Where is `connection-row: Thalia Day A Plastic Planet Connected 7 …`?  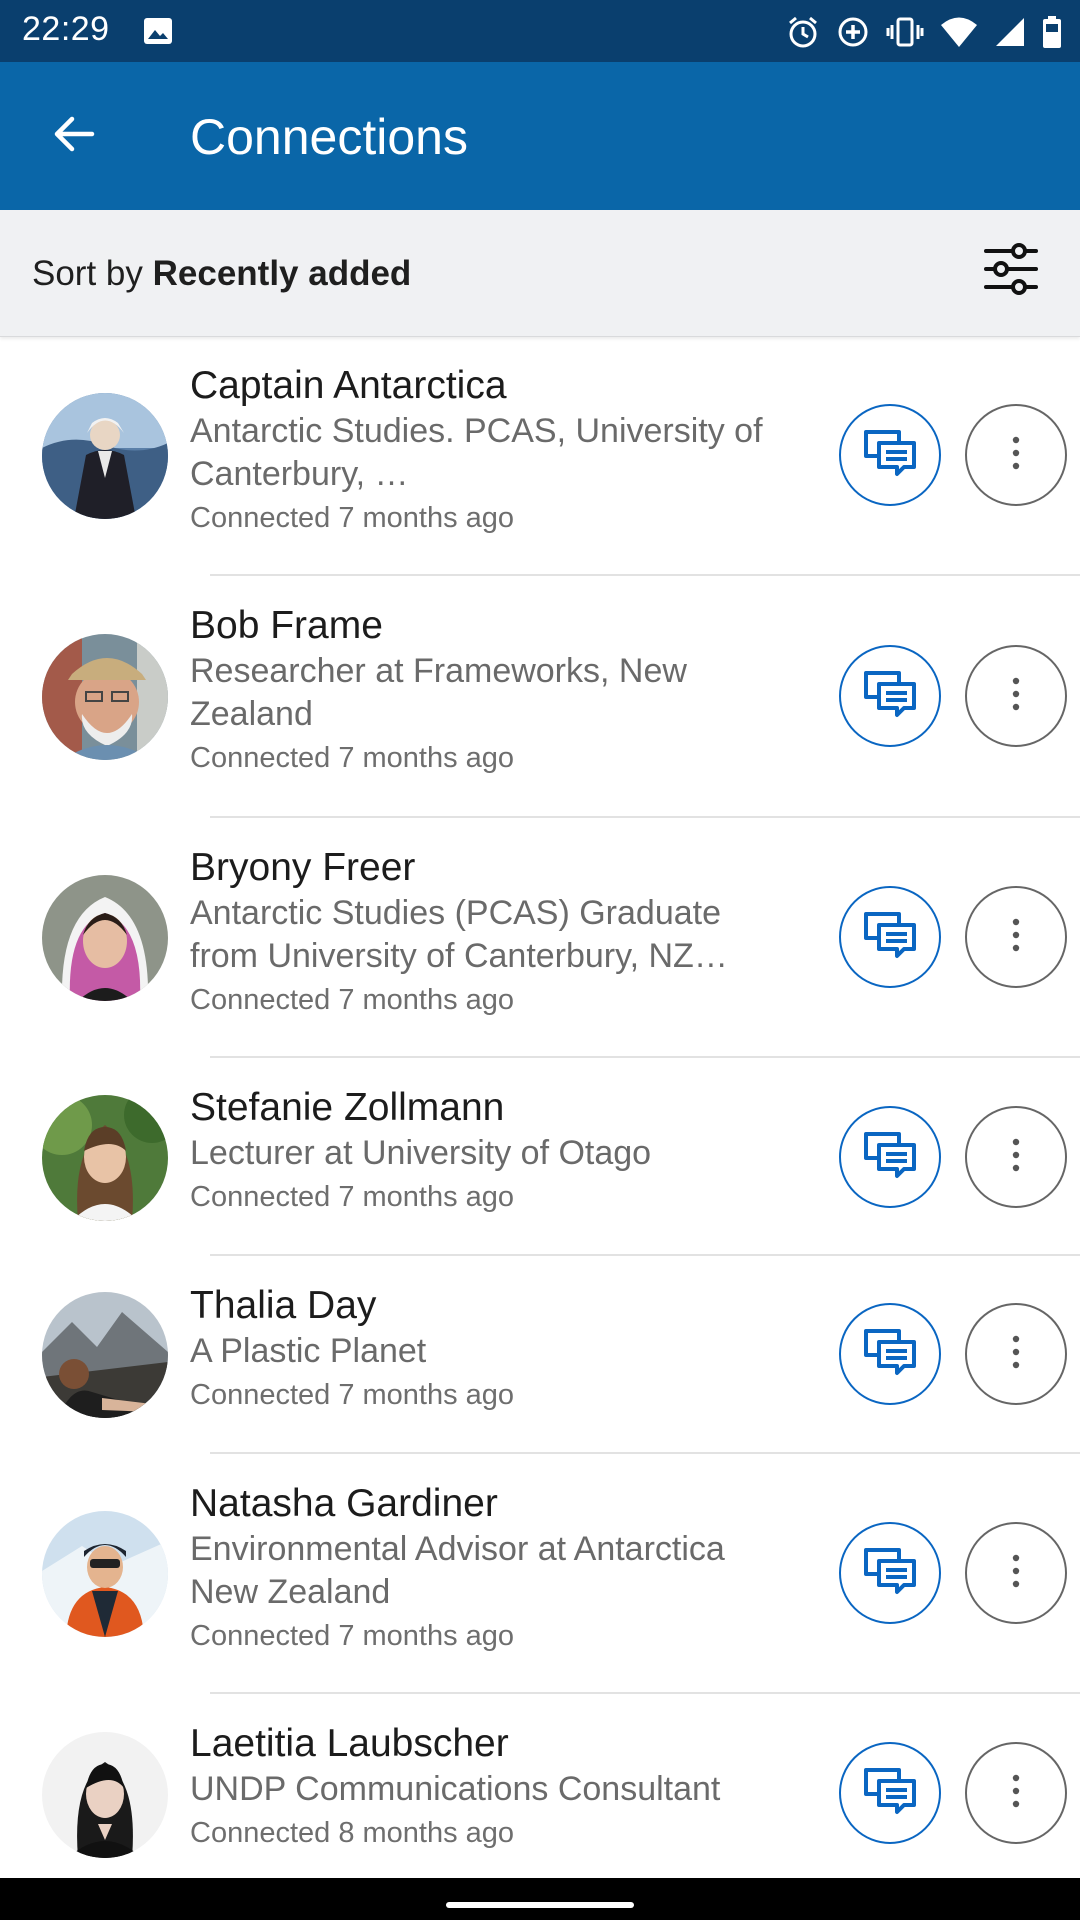 connection-row: Thalia Day A Plastic Planet Connected 7 … is located at coordinates (540, 1357).